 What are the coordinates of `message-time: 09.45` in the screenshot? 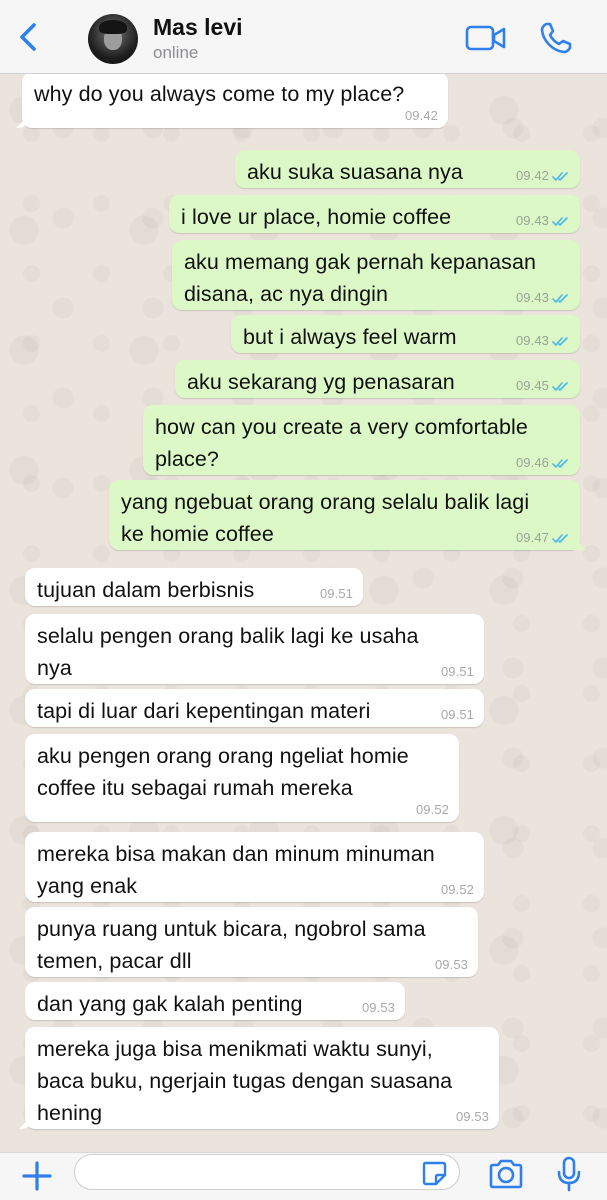 It's located at (532, 385).